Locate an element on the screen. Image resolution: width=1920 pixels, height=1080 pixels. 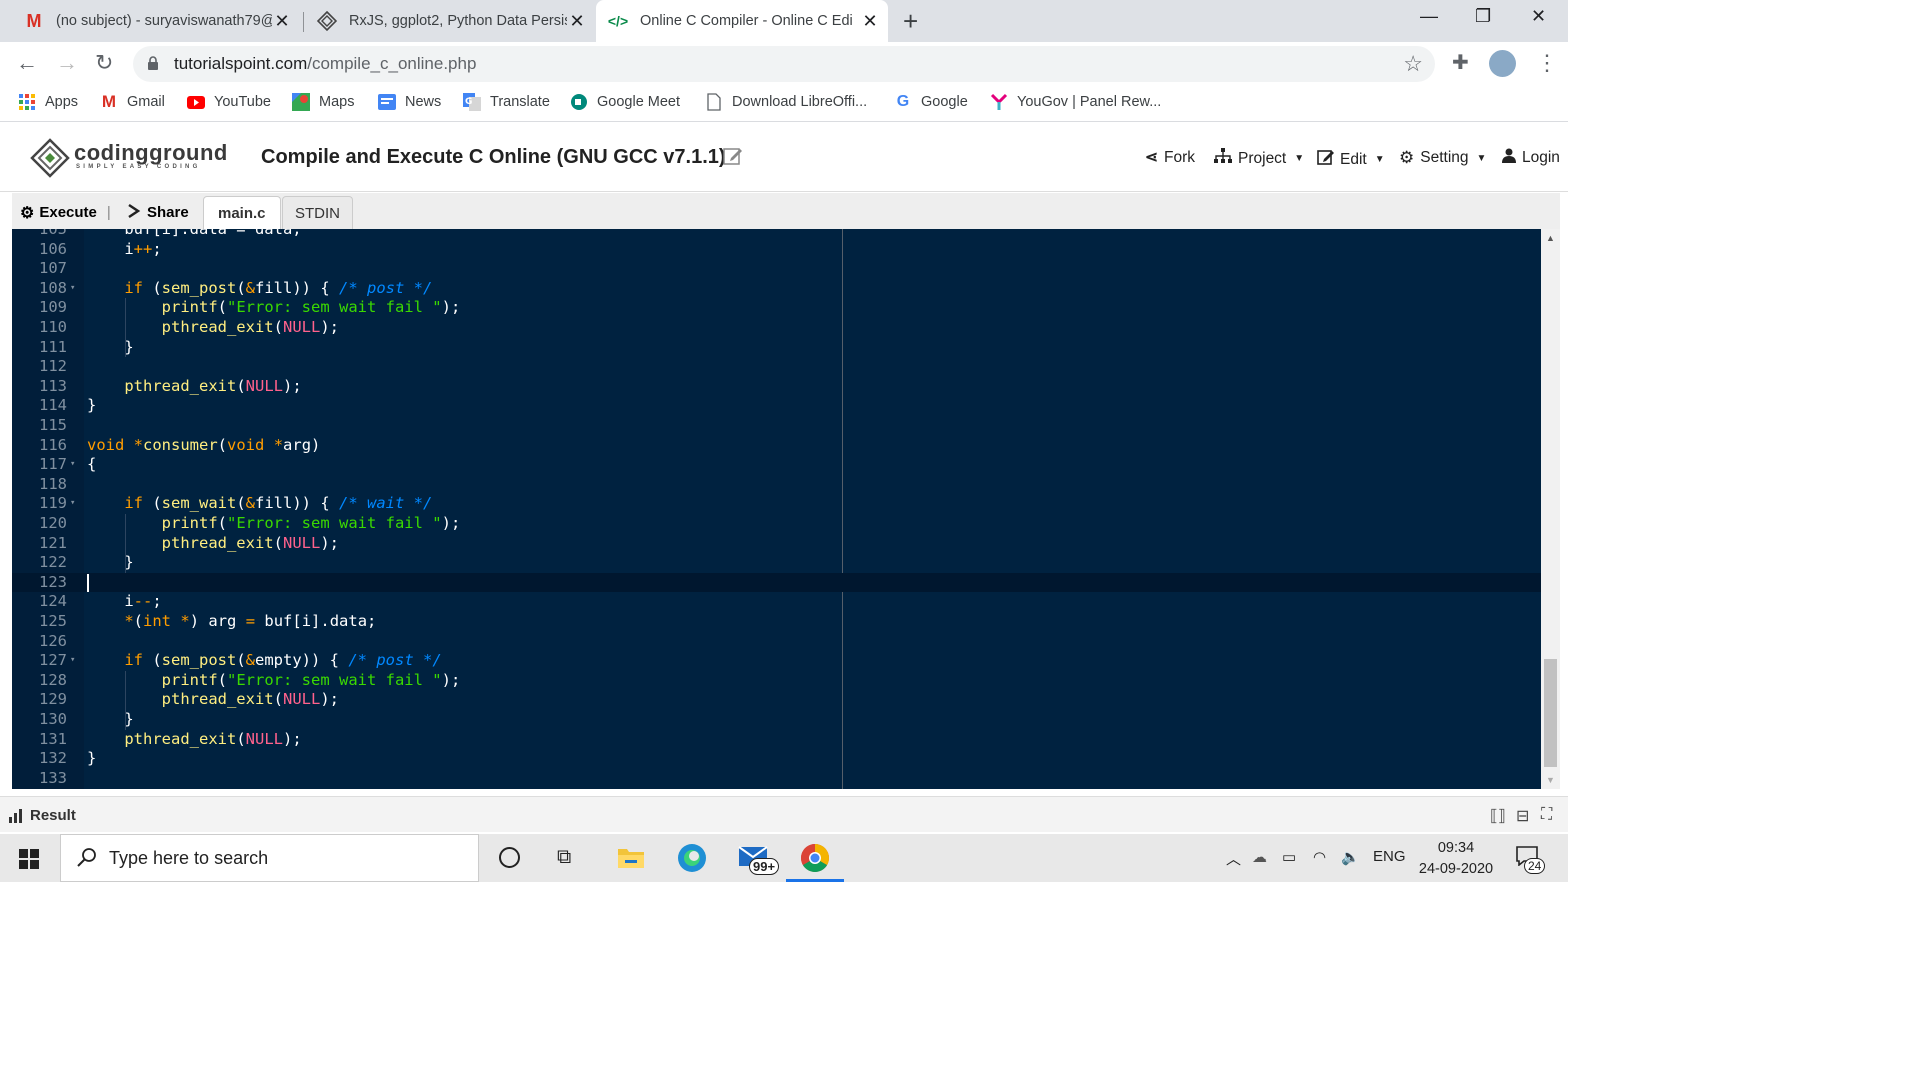
code-line: 114} is located at coordinates (776, 406).